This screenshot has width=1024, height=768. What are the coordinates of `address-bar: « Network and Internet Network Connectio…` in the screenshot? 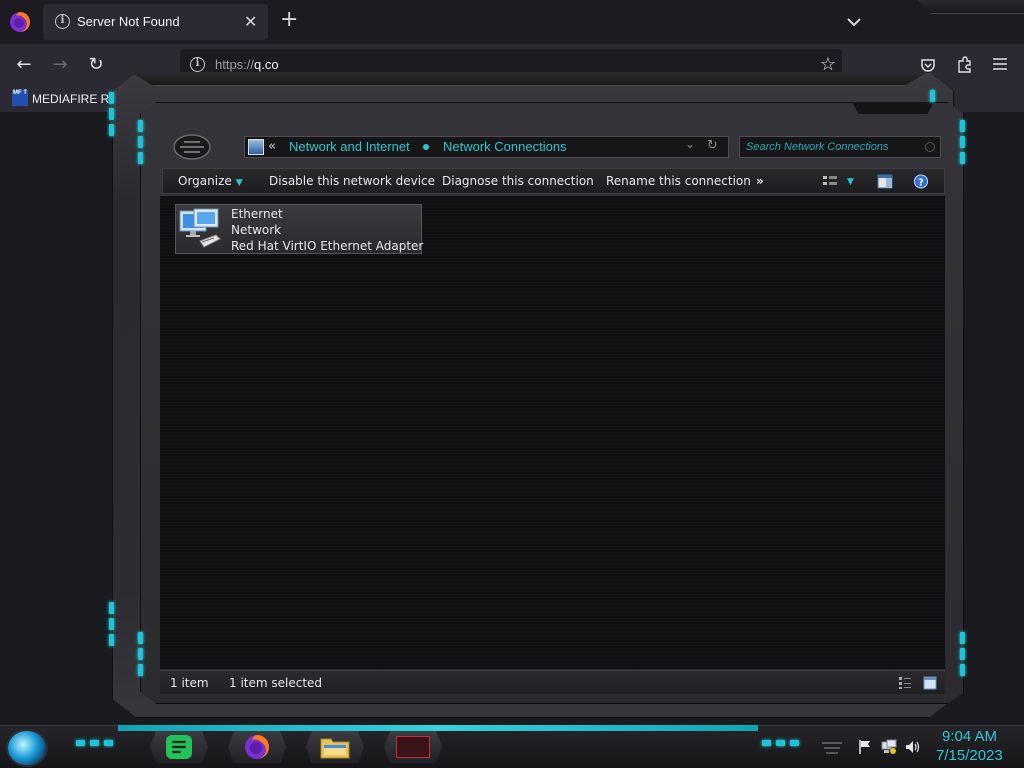 It's located at (486, 147).